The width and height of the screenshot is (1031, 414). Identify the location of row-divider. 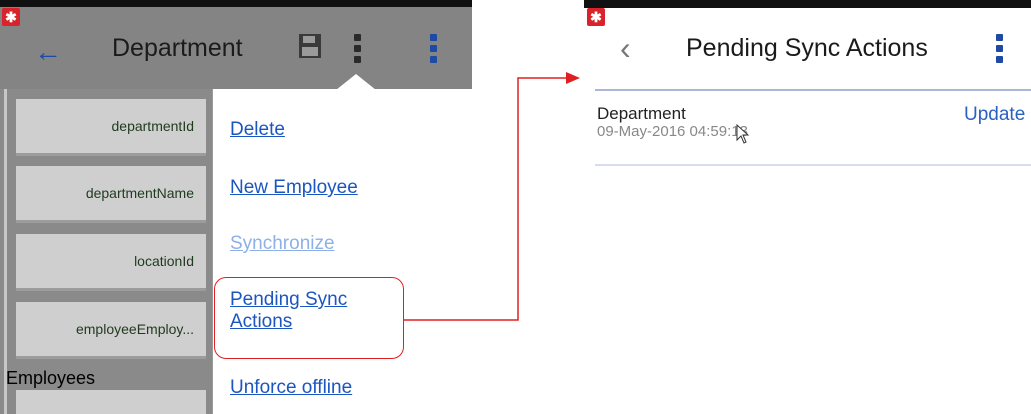
(813, 165).